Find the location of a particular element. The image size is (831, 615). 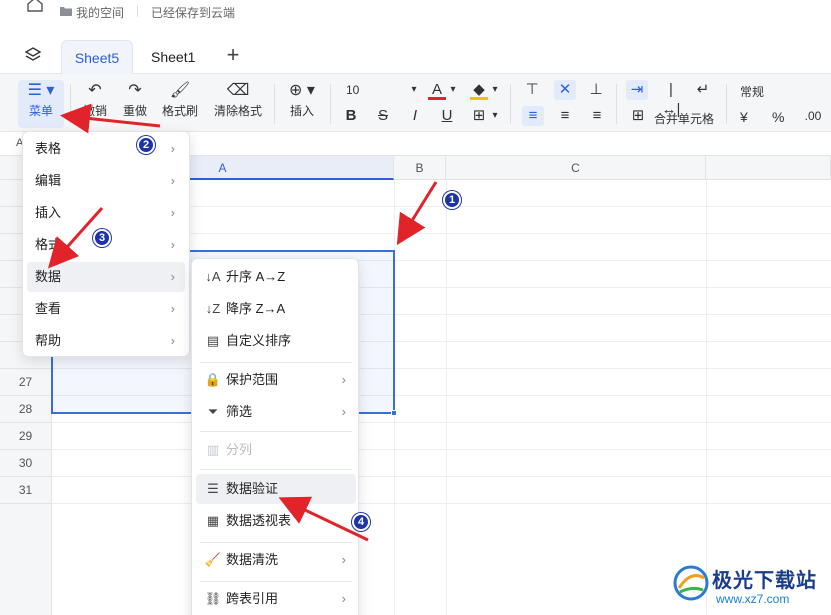

lock-icon: 🔒 is located at coordinates (213, 379).